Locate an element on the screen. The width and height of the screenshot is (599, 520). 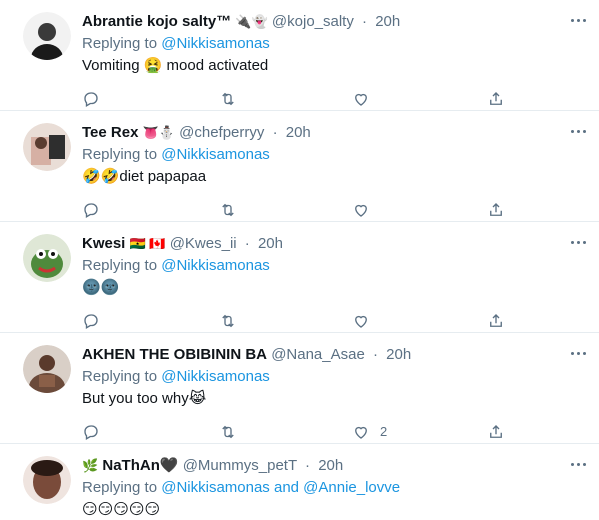
user-handle: @chefperryy is located at coordinates (221, 132).